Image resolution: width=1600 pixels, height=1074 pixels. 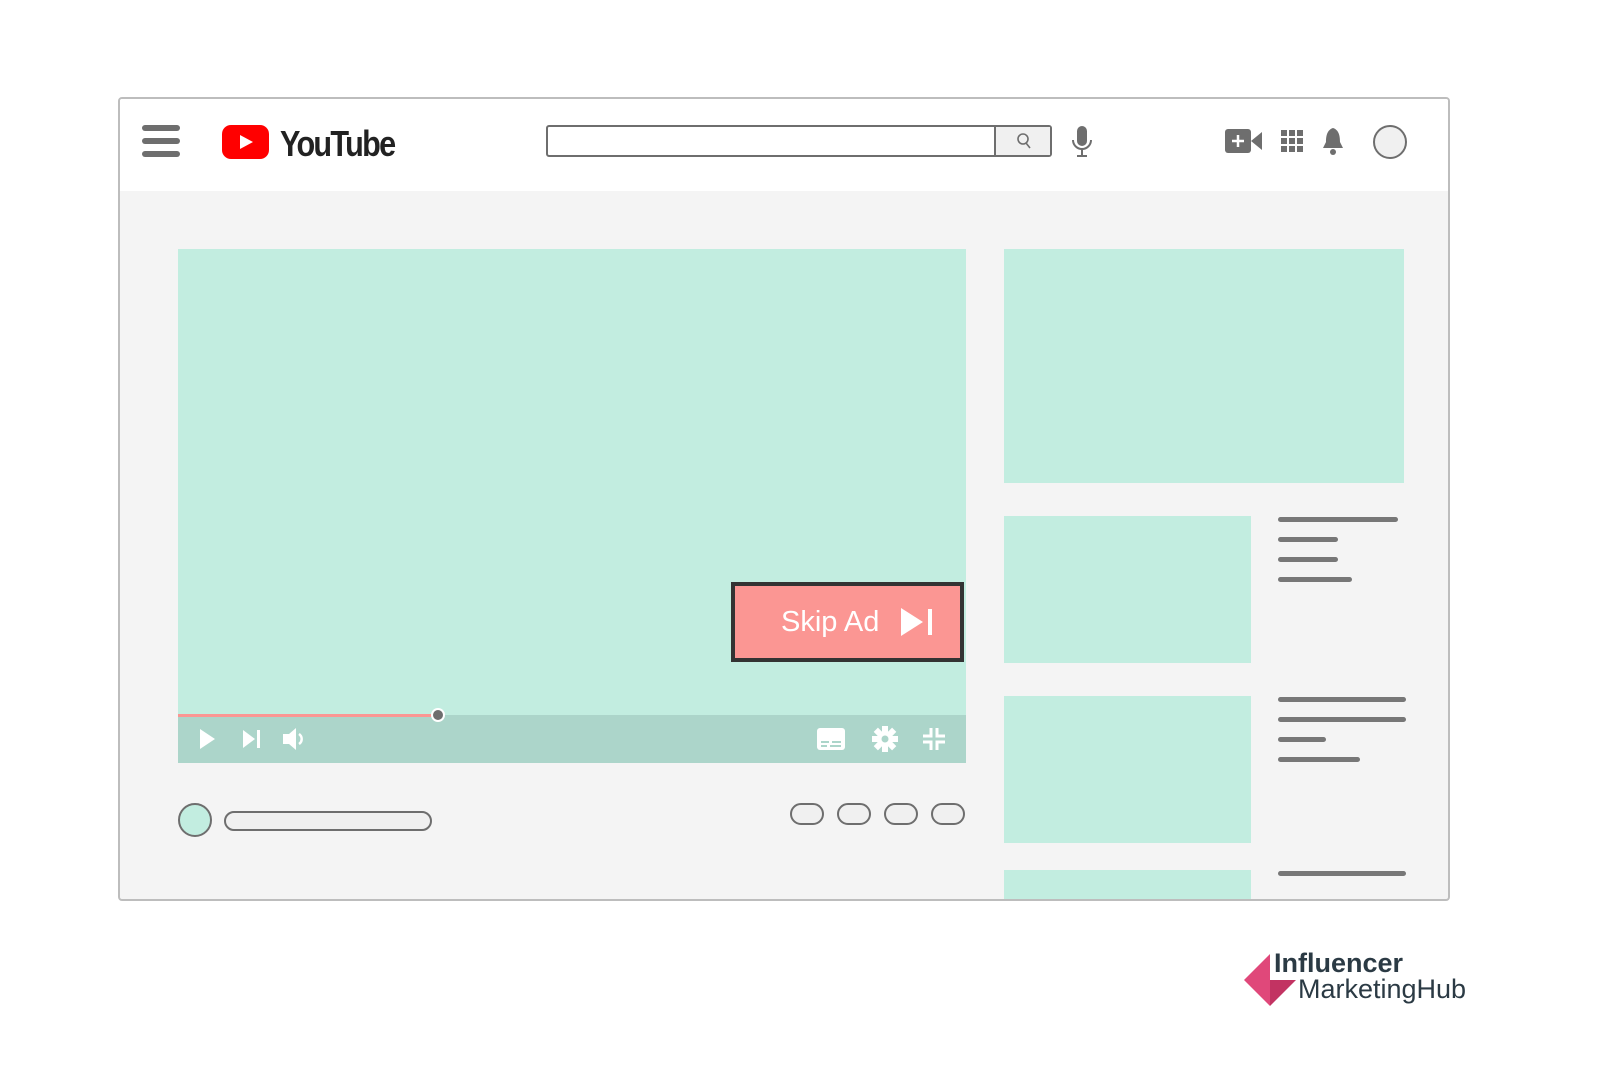 I want to click on next-icon, so click(x=252, y=739).